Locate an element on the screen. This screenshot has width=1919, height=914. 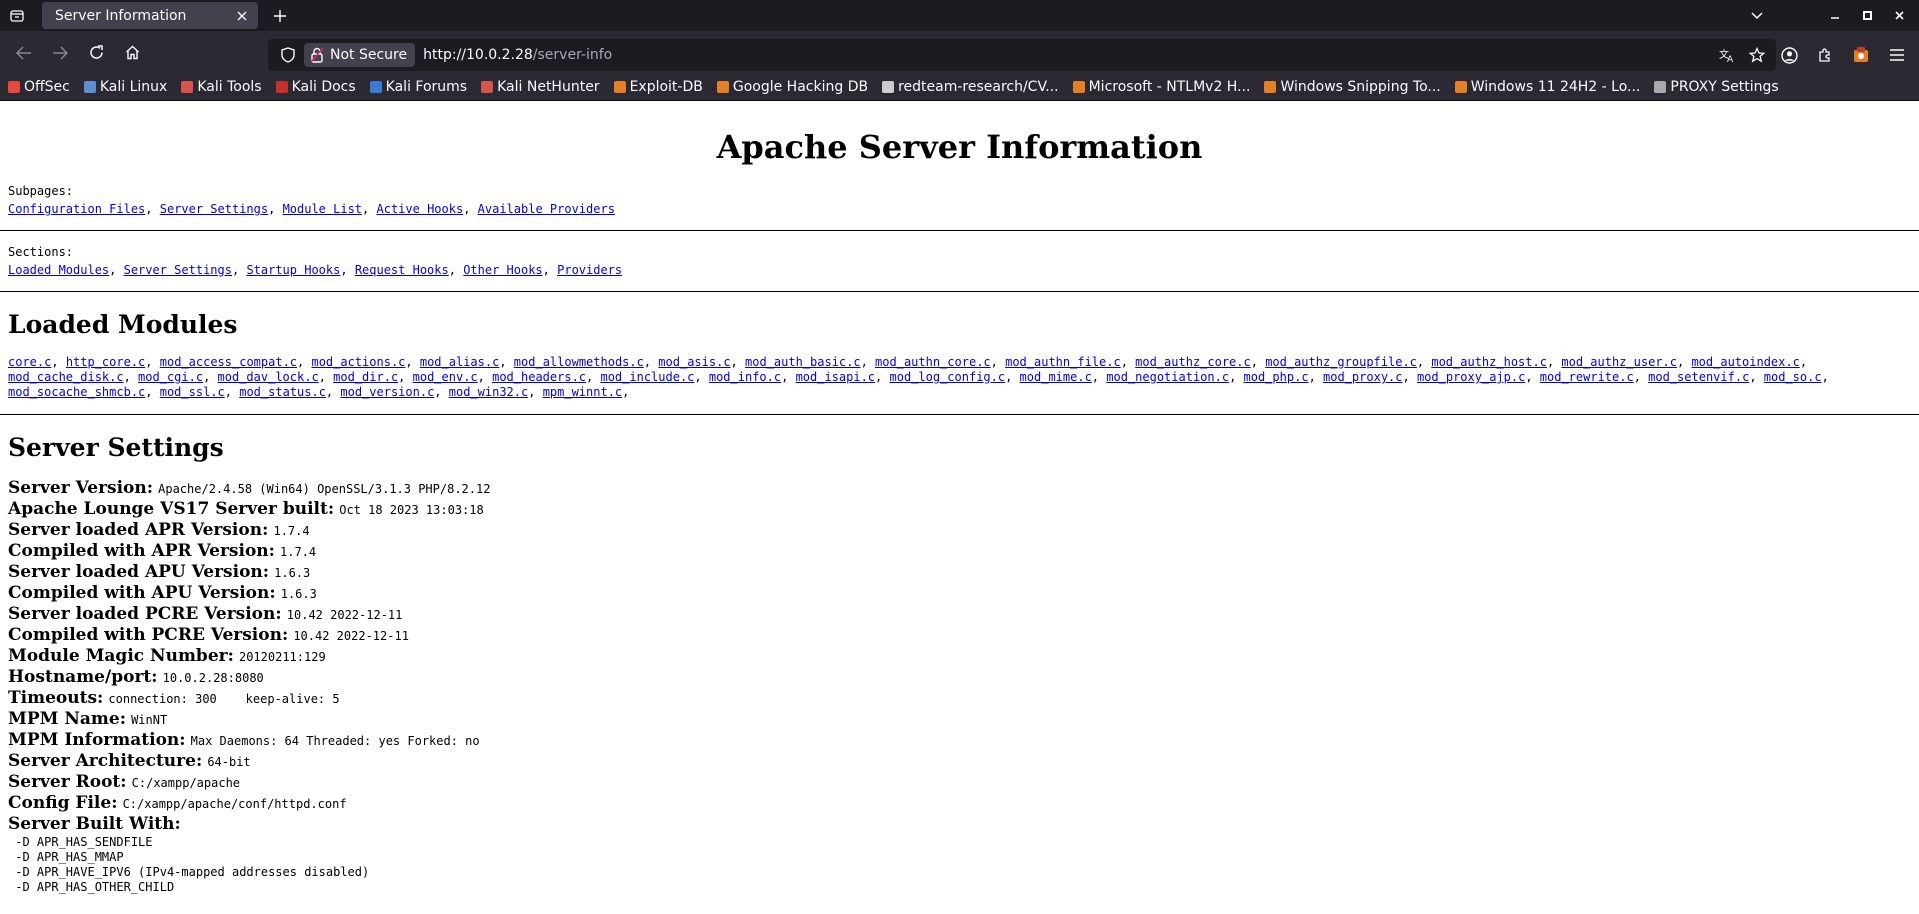
subpage-link: Module List is located at coordinates (322, 209).